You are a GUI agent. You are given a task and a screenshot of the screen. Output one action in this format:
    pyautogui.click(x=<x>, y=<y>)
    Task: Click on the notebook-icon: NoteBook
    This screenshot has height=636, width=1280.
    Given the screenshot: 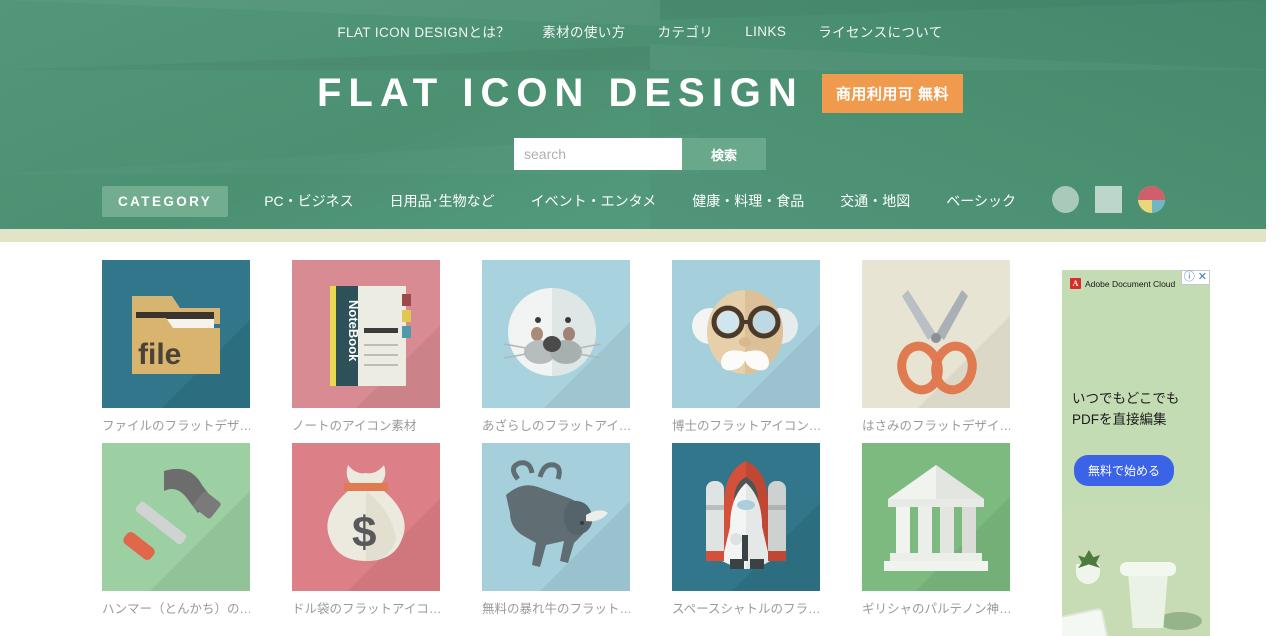 What is the action you would take?
    pyautogui.click(x=366, y=334)
    